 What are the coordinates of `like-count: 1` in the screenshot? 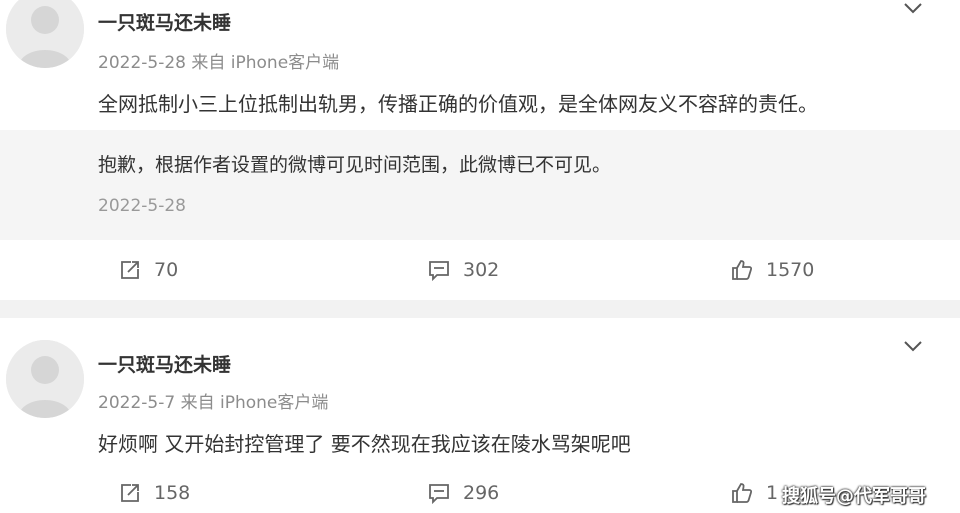 It's located at (772, 493).